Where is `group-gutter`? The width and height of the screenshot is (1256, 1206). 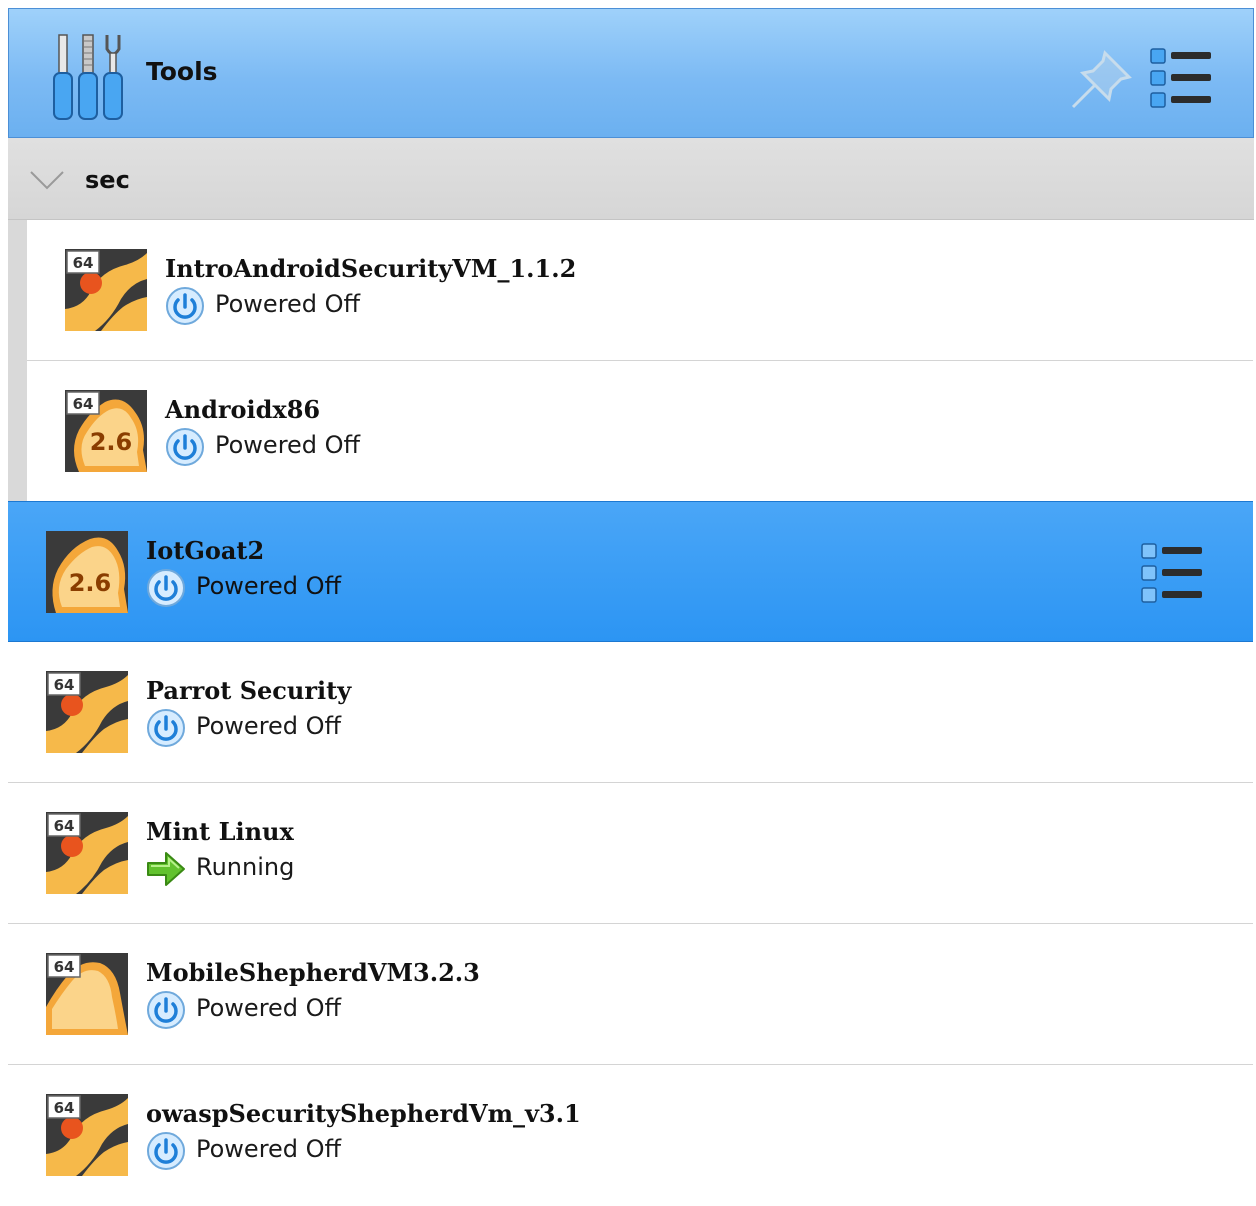
group-gutter is located at coordinates (17, 360).